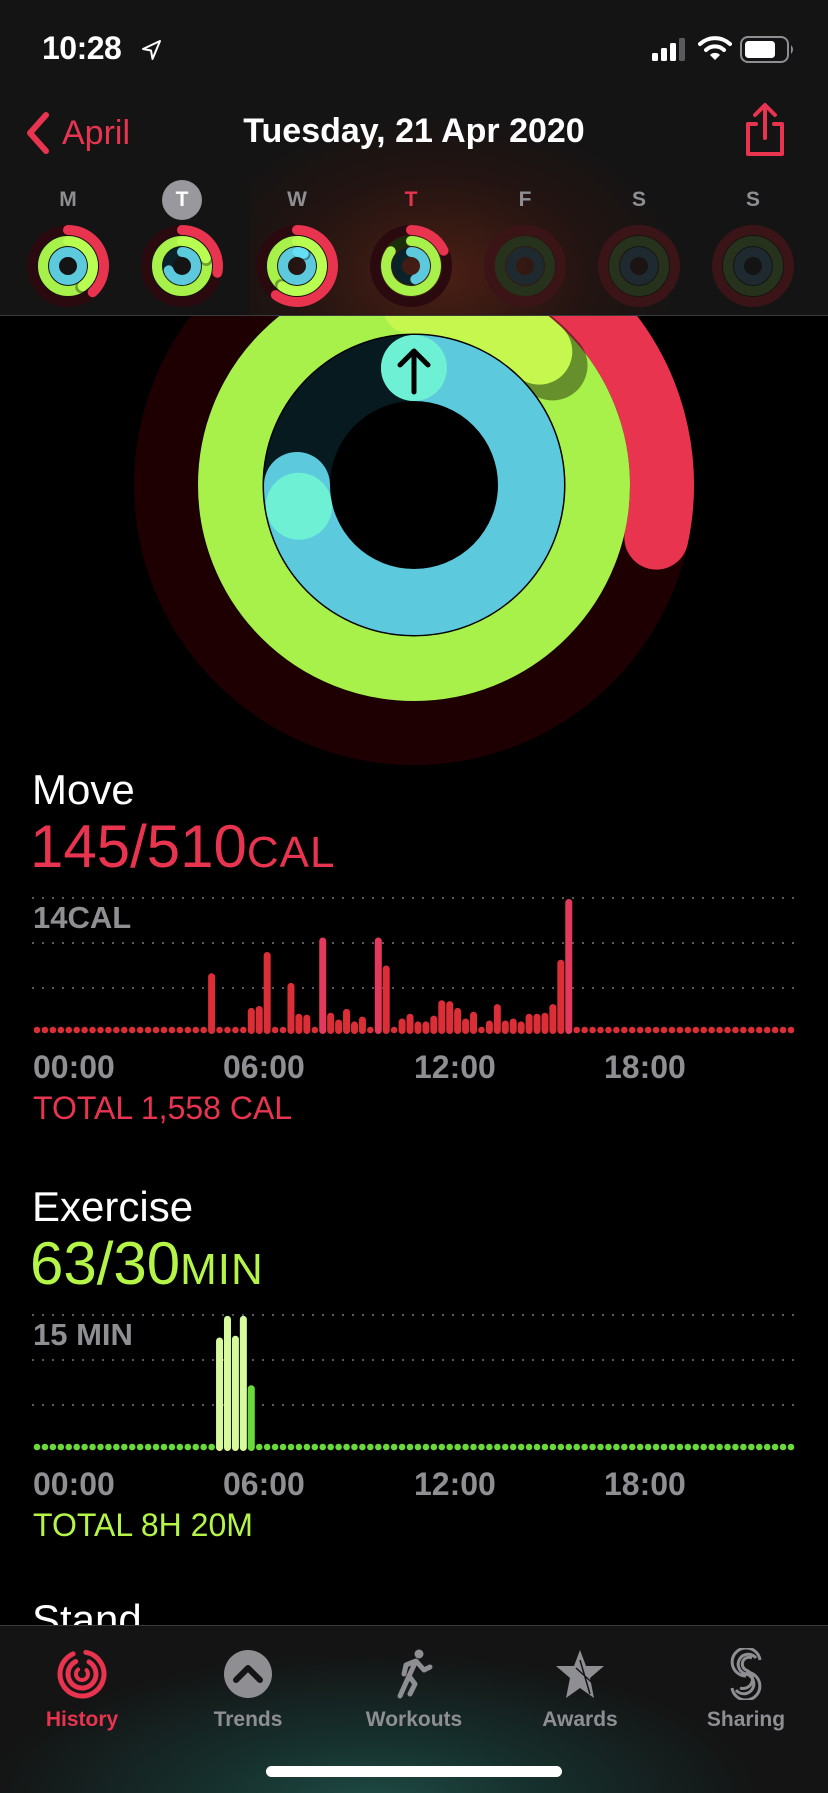  What do you see at coordinates (746, 1688) in the screenshot?
I see `tab-sharing: Sharing` at bounding box center [746, 1688].